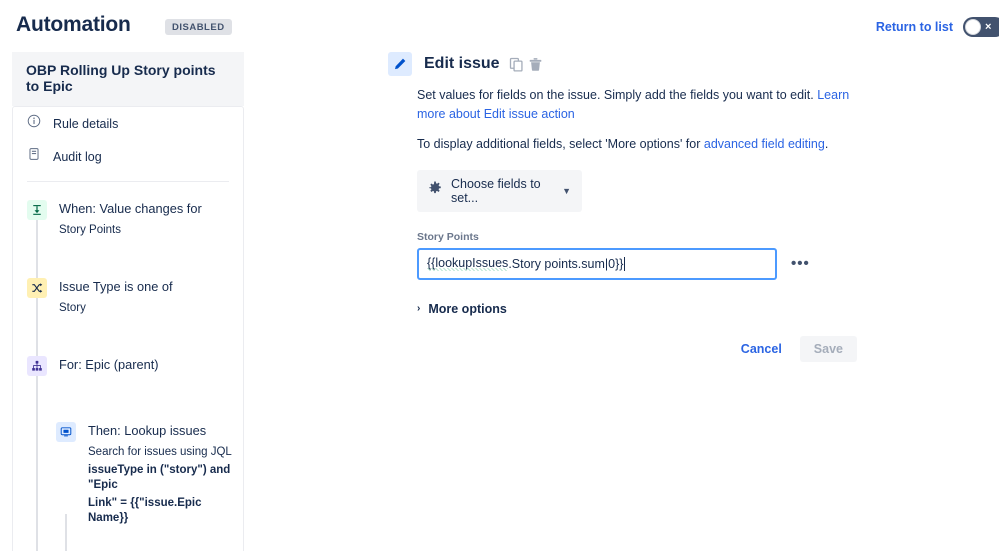 This screenshot has height=551, width=999. I want to click on story-points-input-value-spellchecked: {{lookupIssues, so click(468, 263).